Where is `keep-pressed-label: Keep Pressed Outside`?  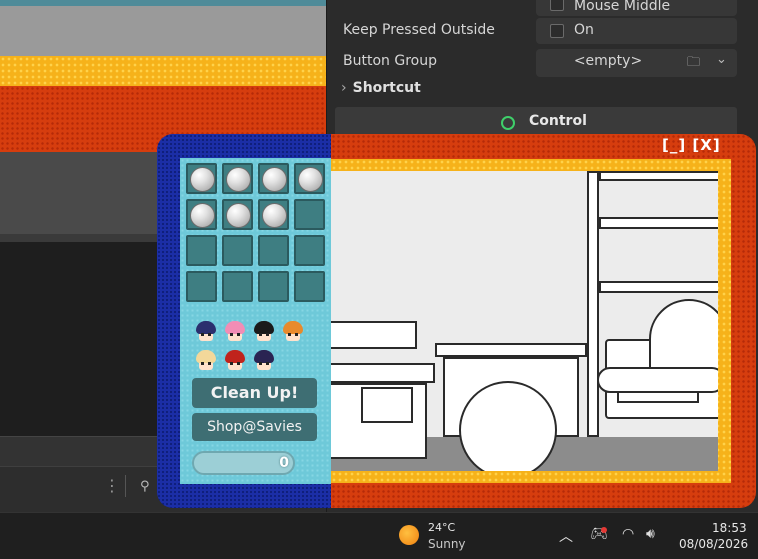 keep-pressed-label: Keep Pressed Outside is located at coordinates (419, 30).